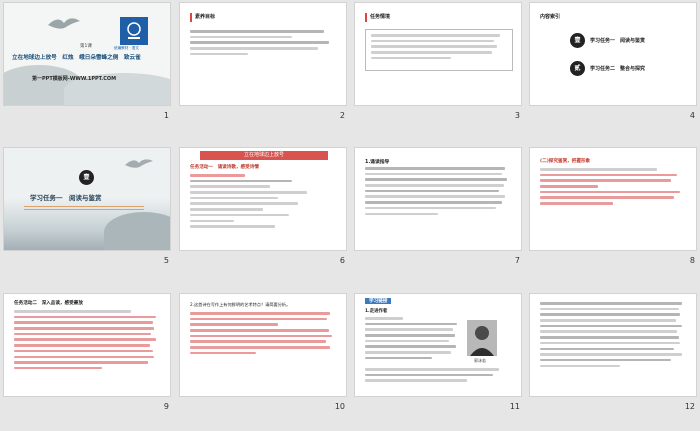  Describe the element at coordinates (550, 17) in the screenshot. I see `slide-heading: 内容索引` at that location.